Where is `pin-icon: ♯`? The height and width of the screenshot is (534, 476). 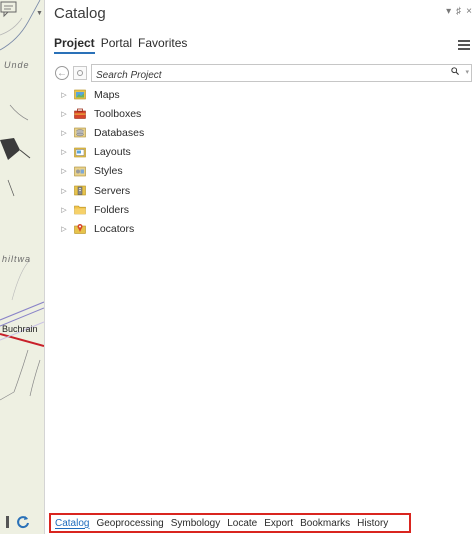
pin-icon: ♯ is located at coordinates (458, 11).